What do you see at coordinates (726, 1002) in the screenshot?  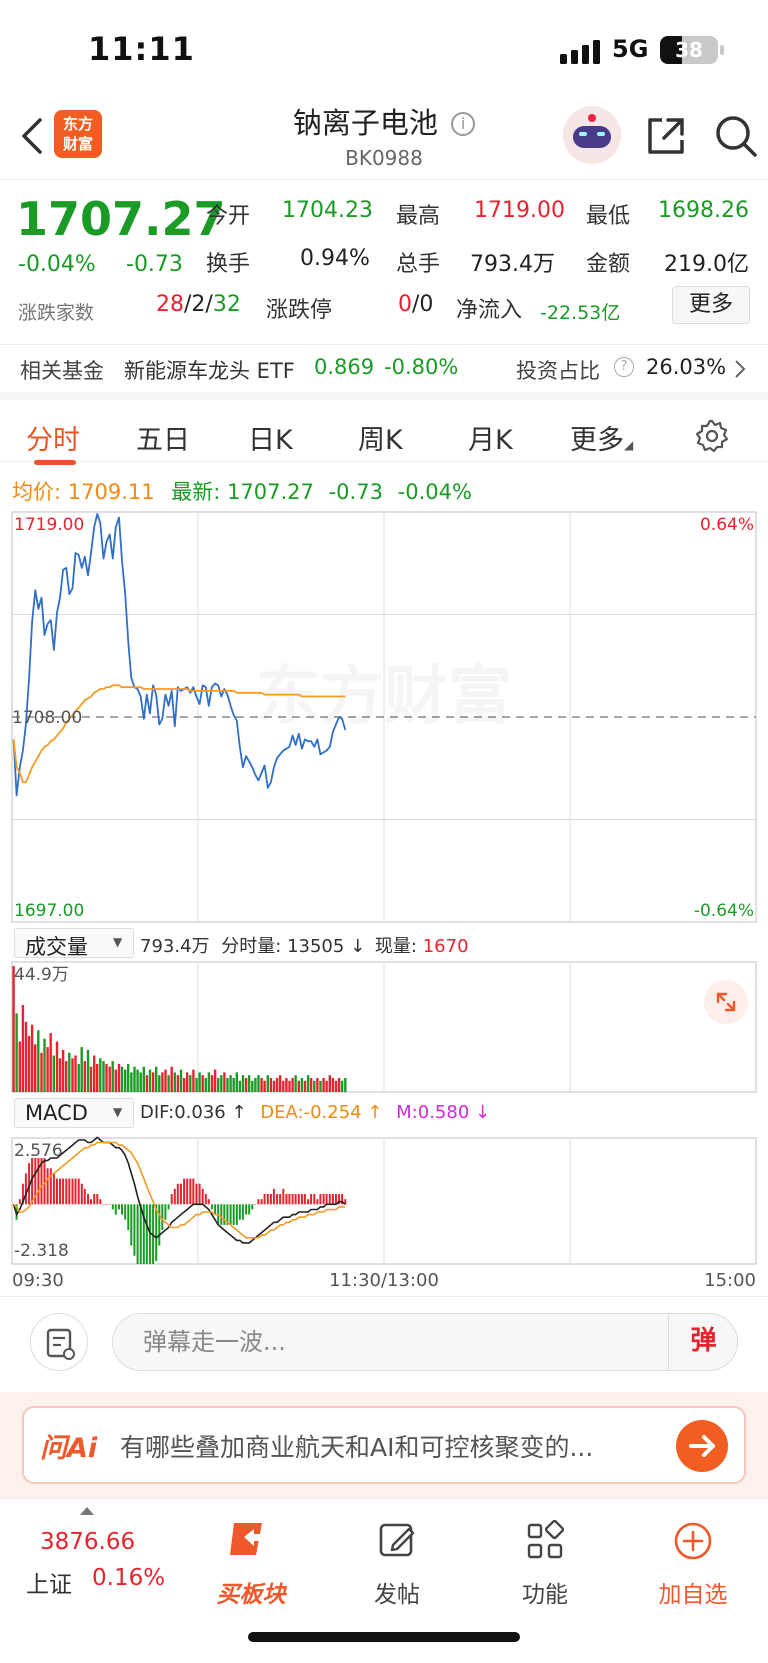 I see `expand-icon` at bounding box center [726, 1002].